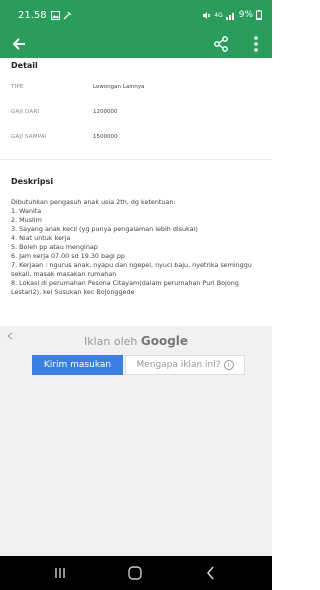 The image size is (320, 590). What do you see at coordinates (136, 159) in the screenshot?
I see `section-divider` at bounding box center [136, 159].